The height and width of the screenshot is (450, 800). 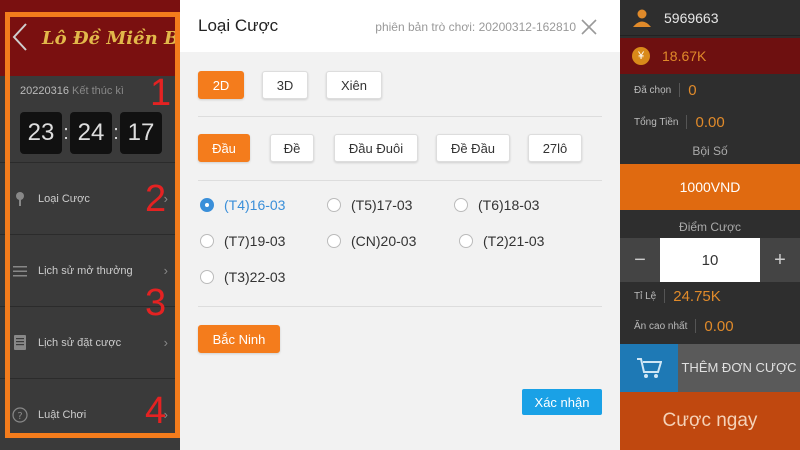 I want to click on date-option: (CN)20-03, so click(x=371, y=241).